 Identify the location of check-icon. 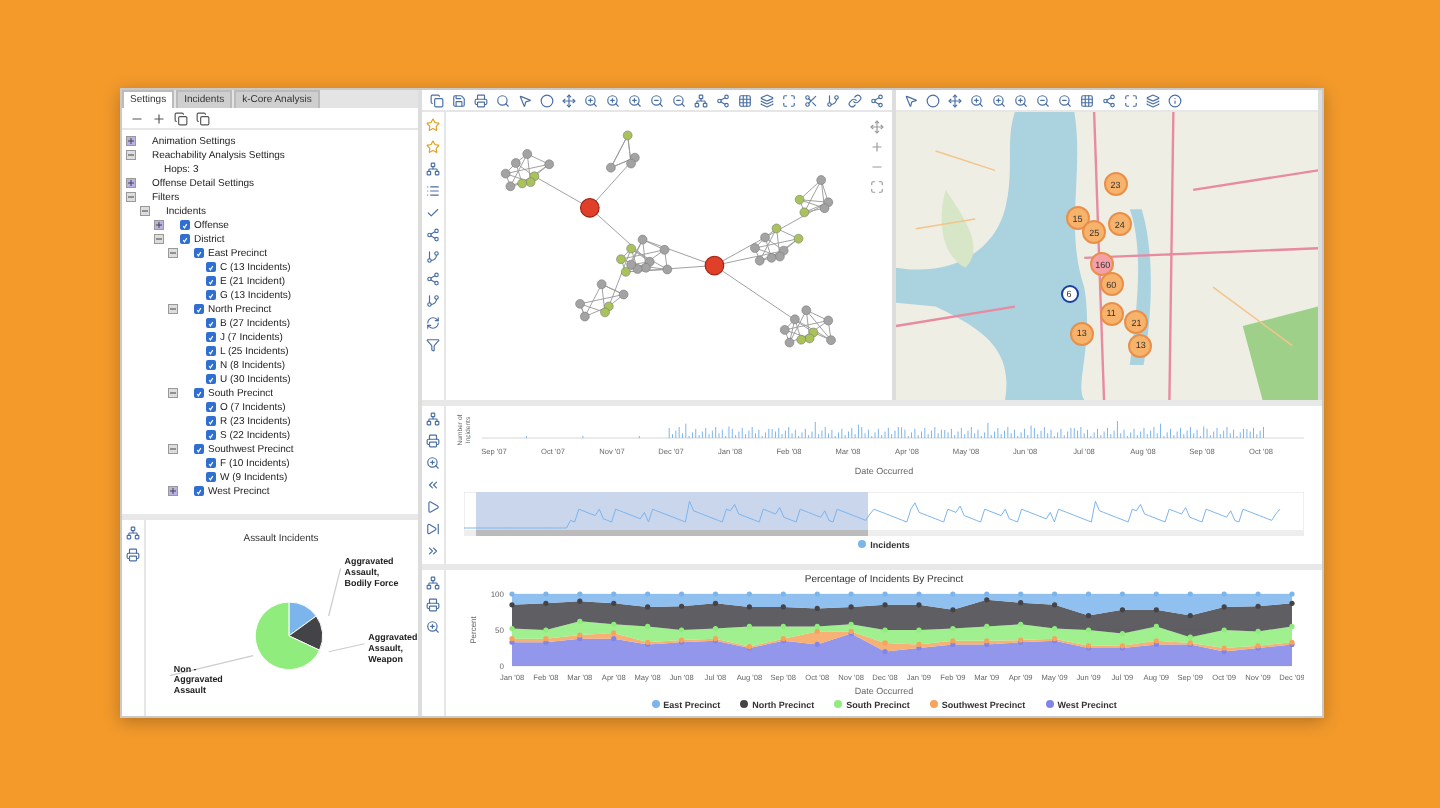
(433, 213).